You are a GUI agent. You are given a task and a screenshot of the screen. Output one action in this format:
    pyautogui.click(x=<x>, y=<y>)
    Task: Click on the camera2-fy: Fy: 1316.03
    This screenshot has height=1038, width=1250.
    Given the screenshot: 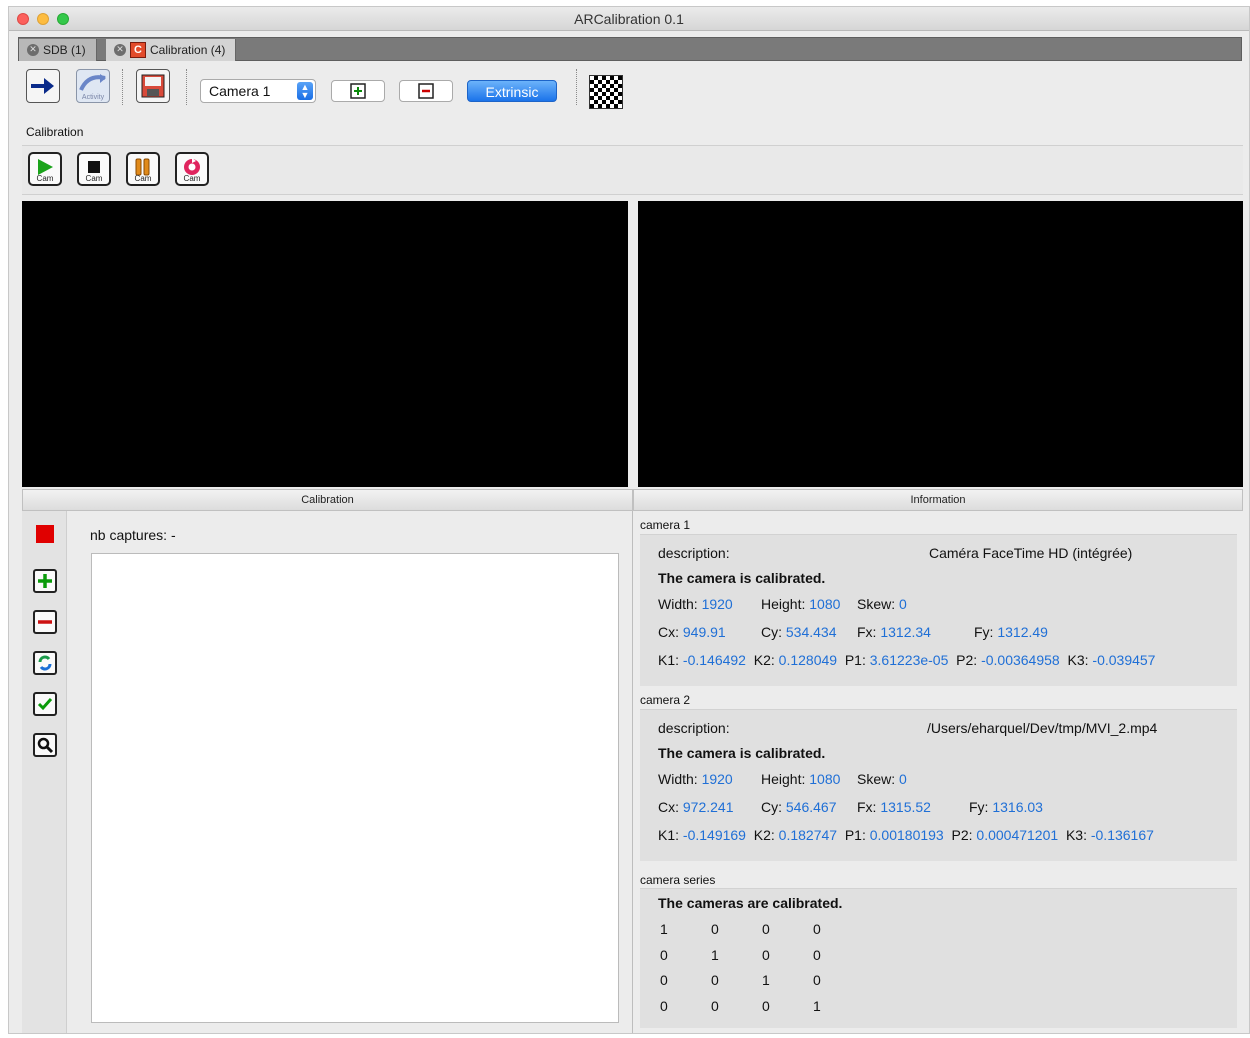 What is the action you would take?
    pyautogui.click(x=1006, y=807)
    